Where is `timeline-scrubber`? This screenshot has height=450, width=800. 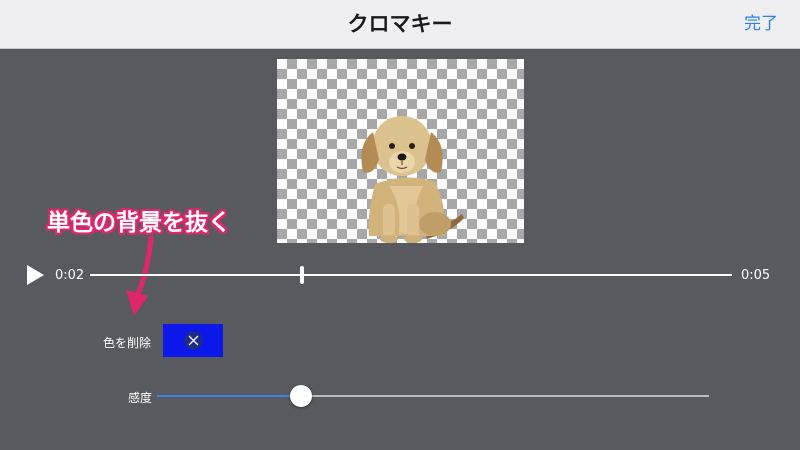 timeline-scrubber is located at coordinates (411, 274).